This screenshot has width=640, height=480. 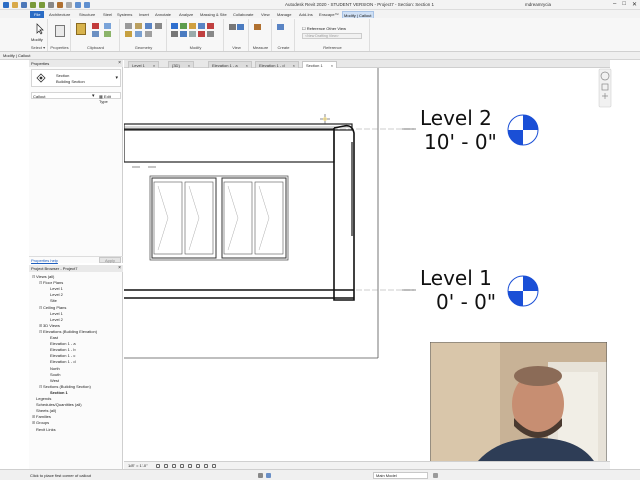 I want to click on browser-node: Elevation 1 - a, so click(x=61, y=344).